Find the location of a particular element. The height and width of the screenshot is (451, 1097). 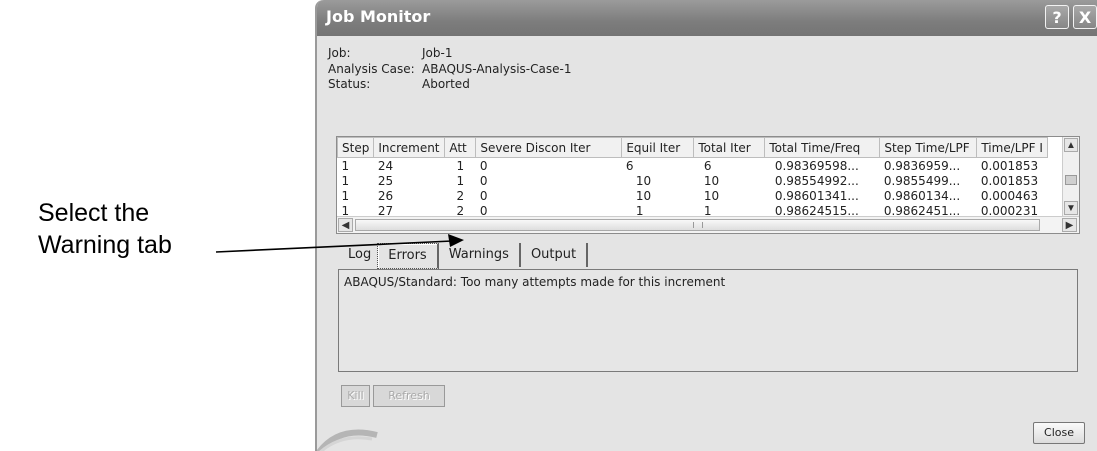

message-tabs: Log Errors Warnings Output is located at coordinates (463, 256).